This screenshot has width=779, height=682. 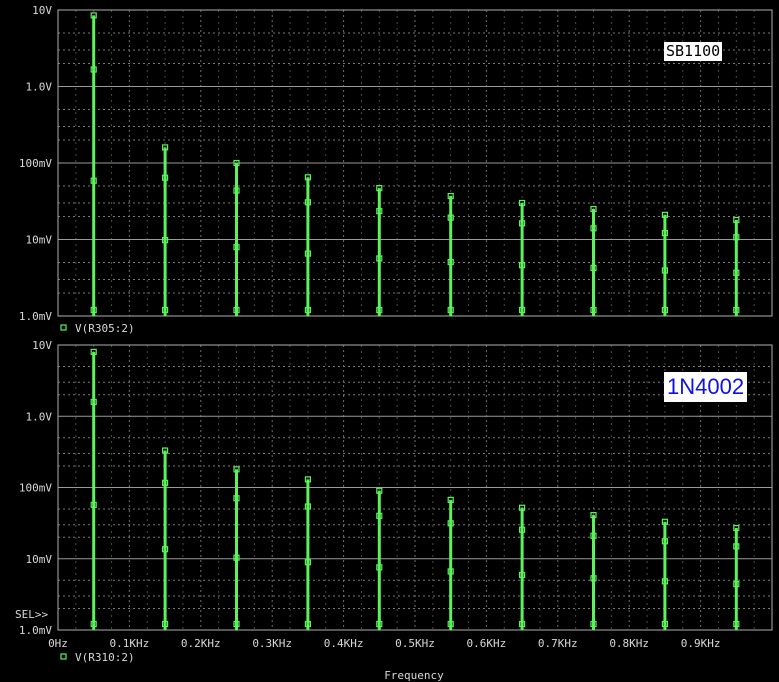 What do you see at coordinates (130, 643) in the screenshot?
I see `x-tick-label: 0.1KHz` at bounding box center [130, 643].